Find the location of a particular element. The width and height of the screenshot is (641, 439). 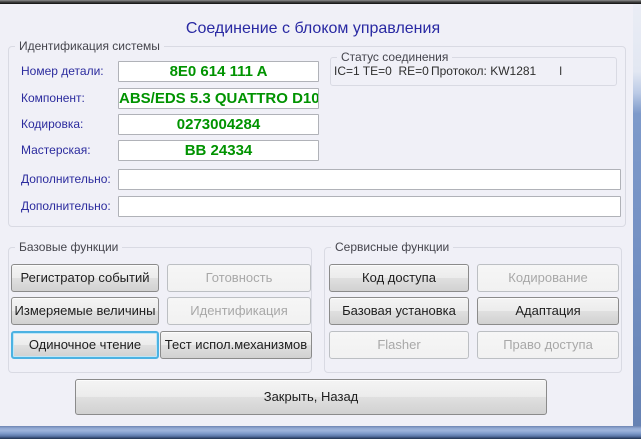

part-number-label: Номер детали: is located at coordinates (62, 71).